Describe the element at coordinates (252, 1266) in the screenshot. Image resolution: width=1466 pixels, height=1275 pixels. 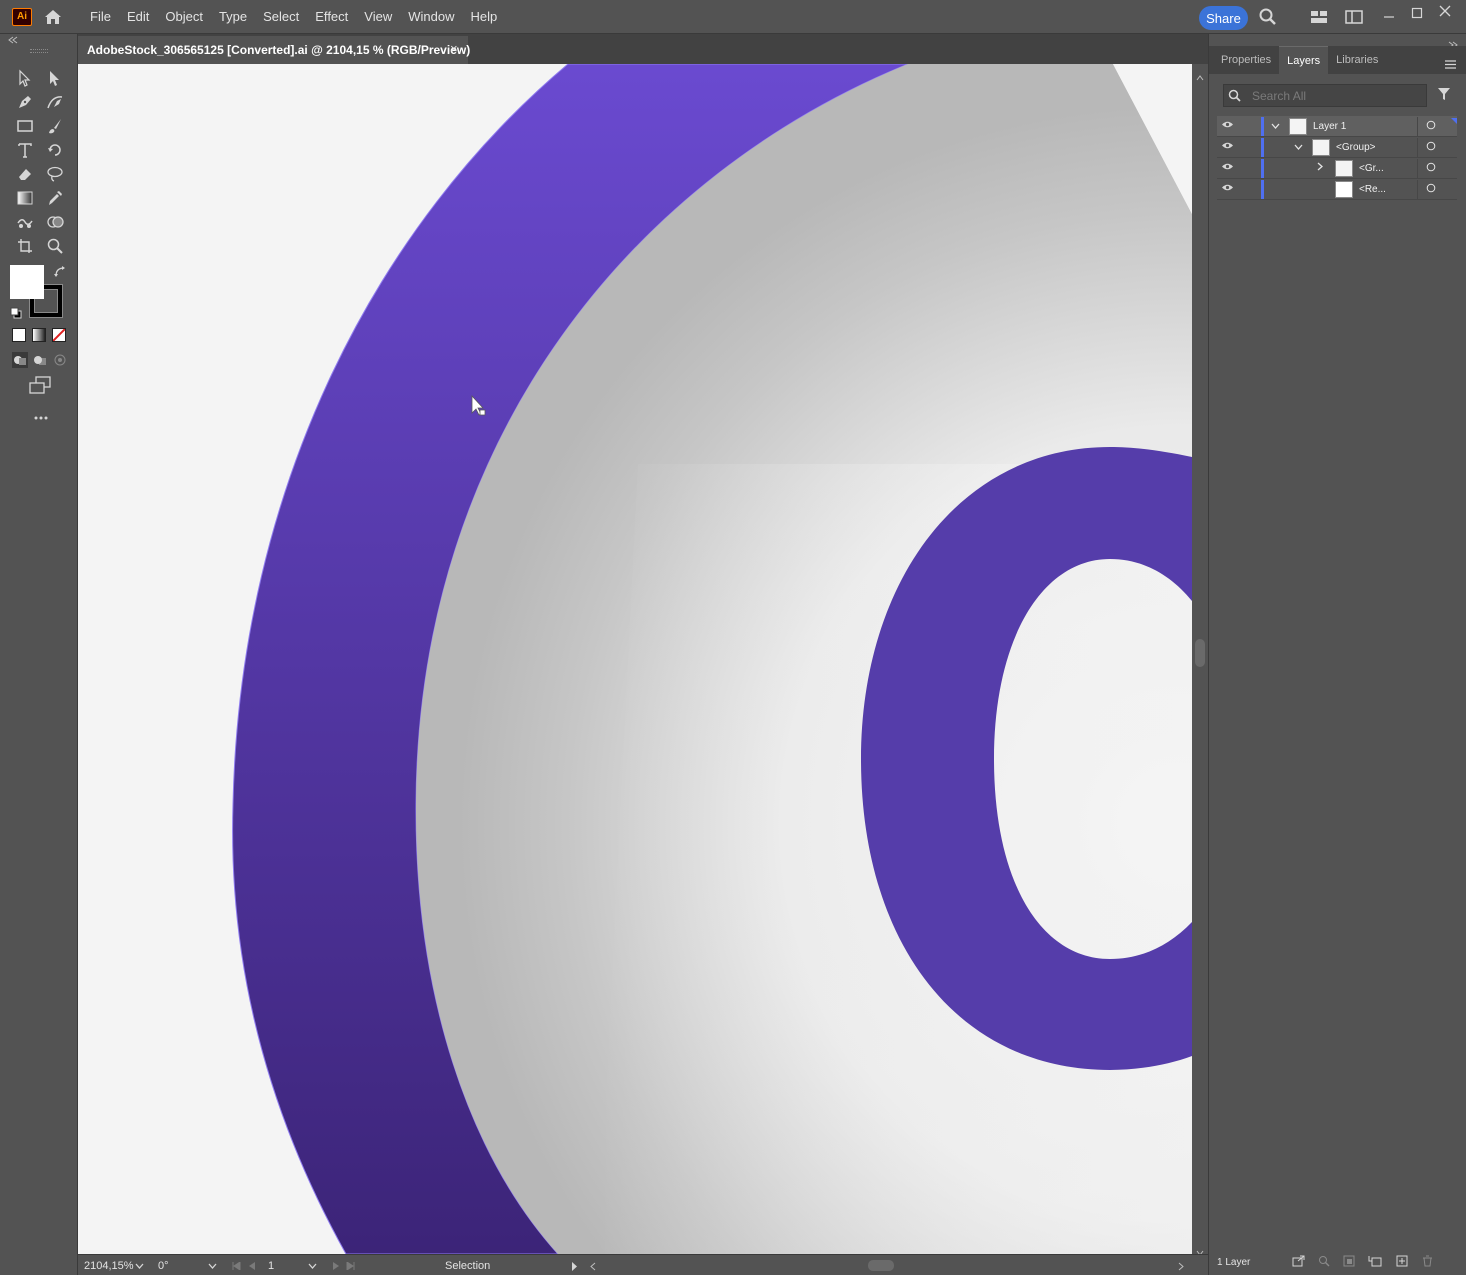
I see `prev-artboard-icon` at that location.